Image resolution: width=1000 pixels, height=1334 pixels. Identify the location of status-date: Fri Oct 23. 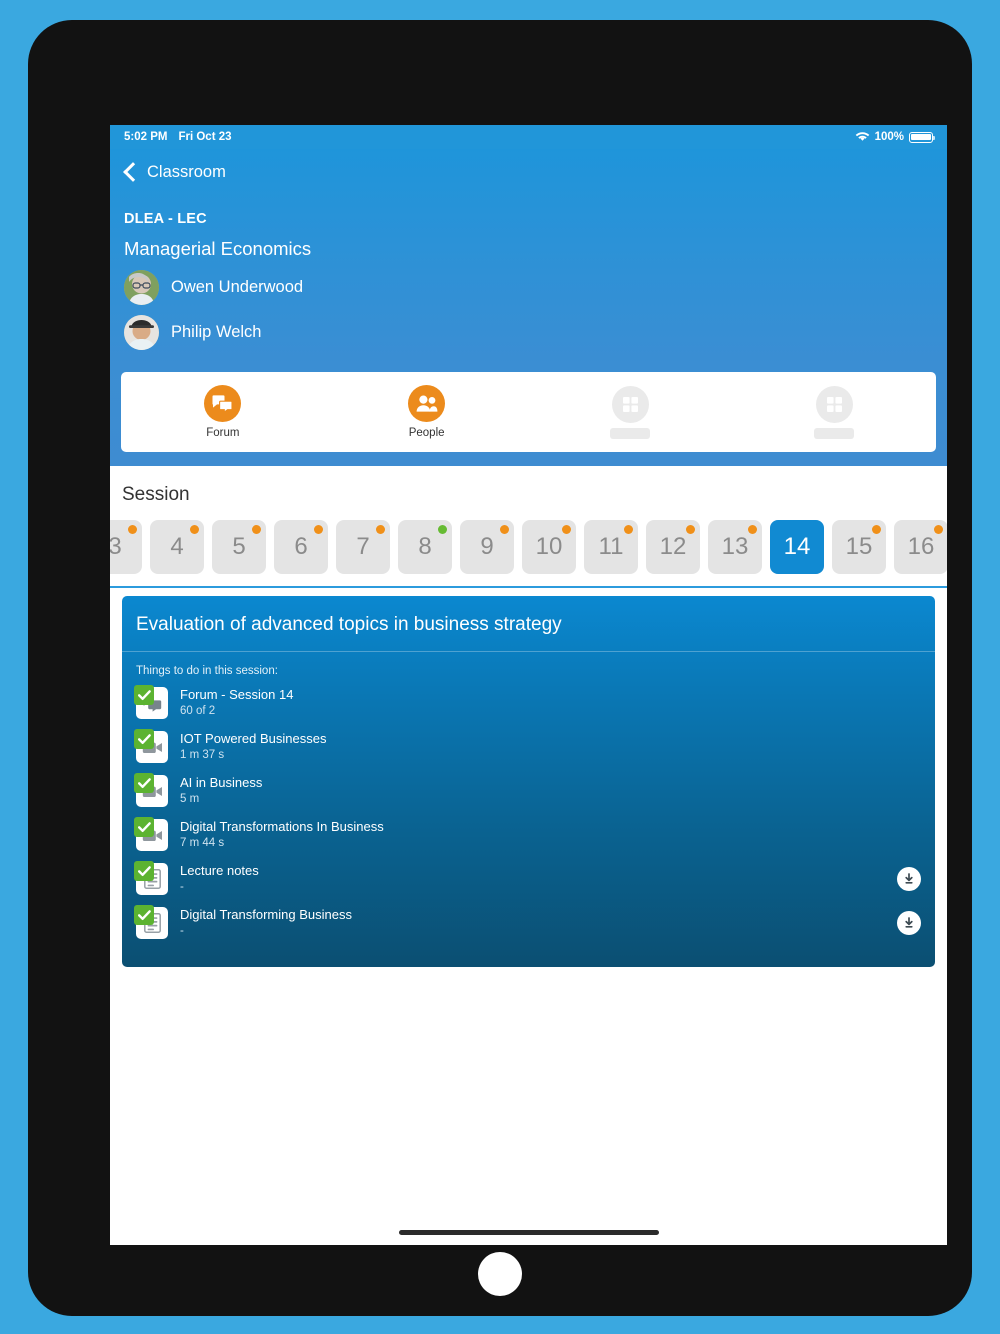
(205, 137).